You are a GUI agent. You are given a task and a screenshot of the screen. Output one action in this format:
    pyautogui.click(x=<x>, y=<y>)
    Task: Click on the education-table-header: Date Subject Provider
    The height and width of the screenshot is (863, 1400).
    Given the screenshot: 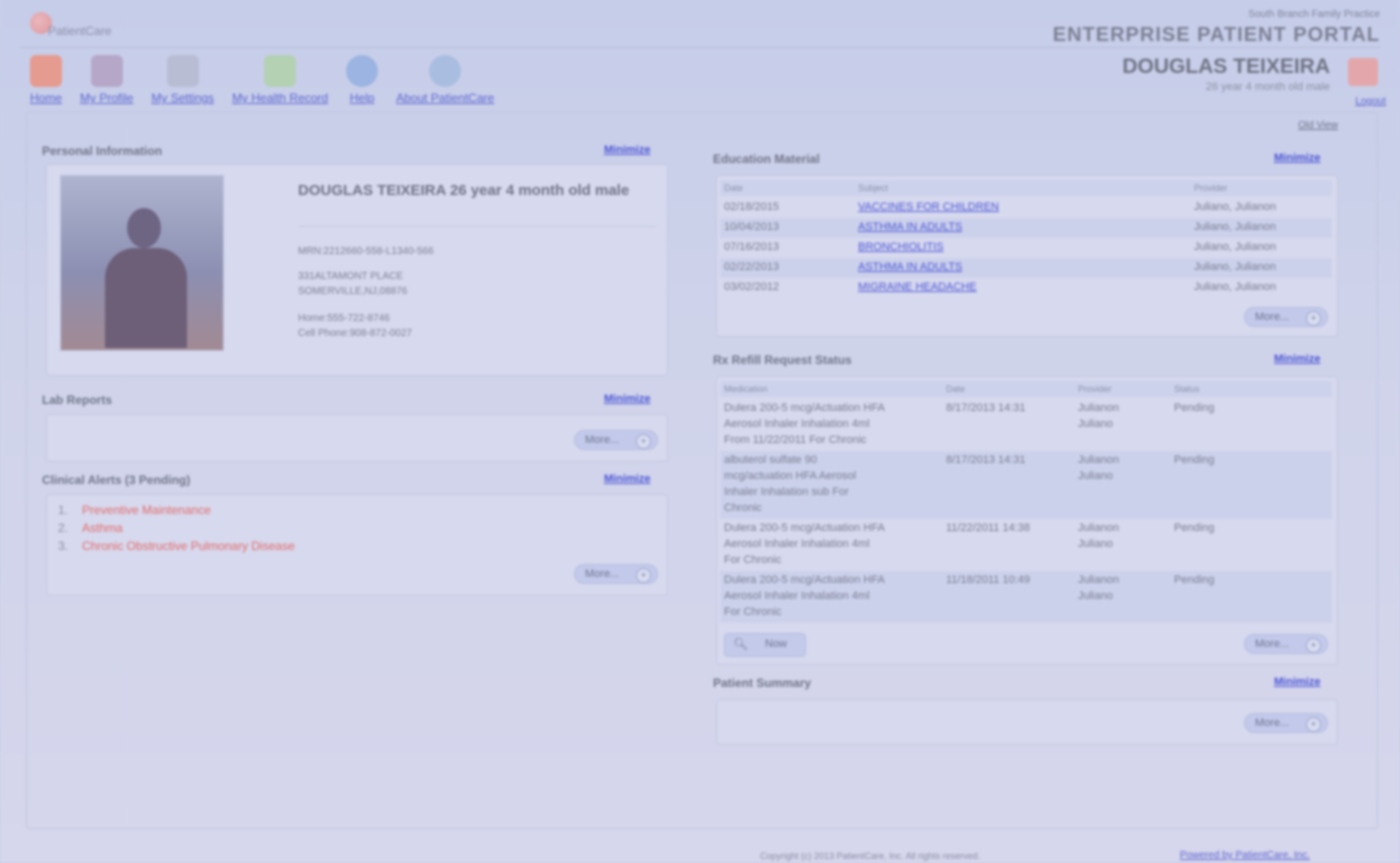 What is the action you would take?
    pyautogui.click(x=1026, y=188)
    